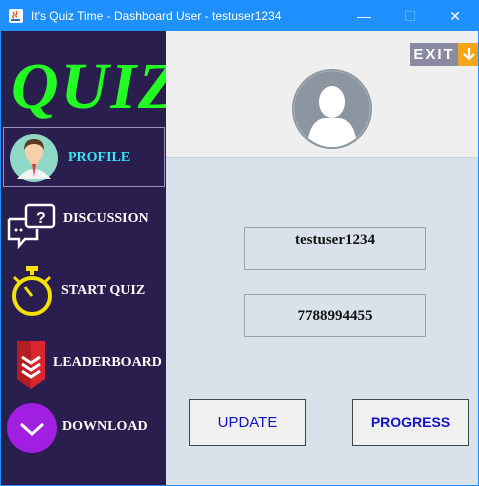 The height and width of the screenshot is (486, 479). What do you see at coordinates (31, 226) in the screenshot?
I see `chat-bubbles-icon: ?` at bounding box center [31, 226].